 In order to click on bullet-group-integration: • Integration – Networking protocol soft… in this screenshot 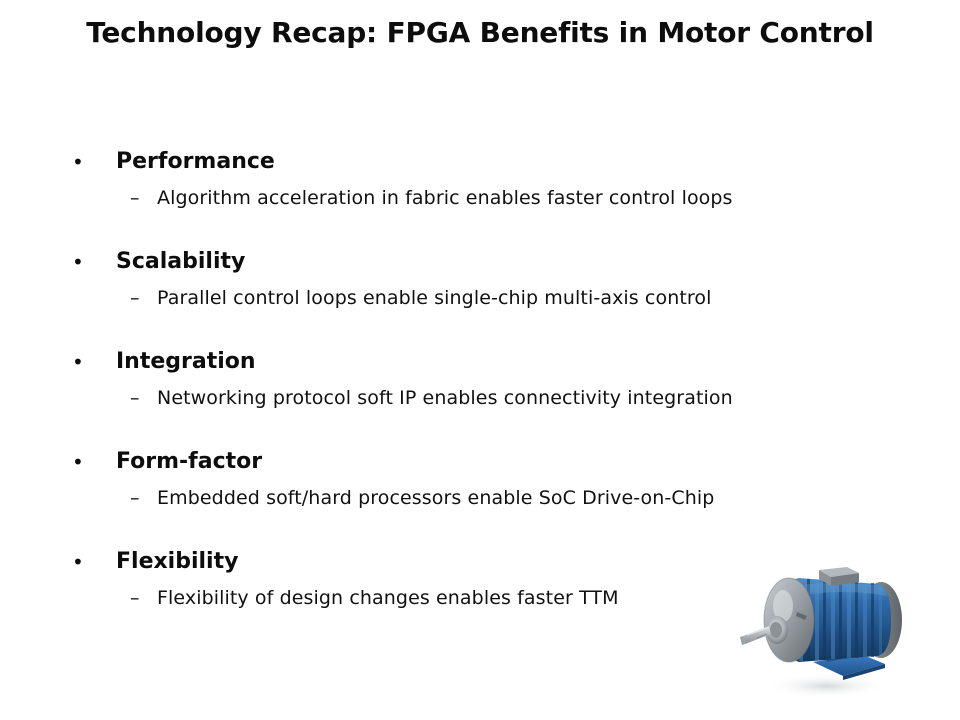, I will do `click(467, 398)`.